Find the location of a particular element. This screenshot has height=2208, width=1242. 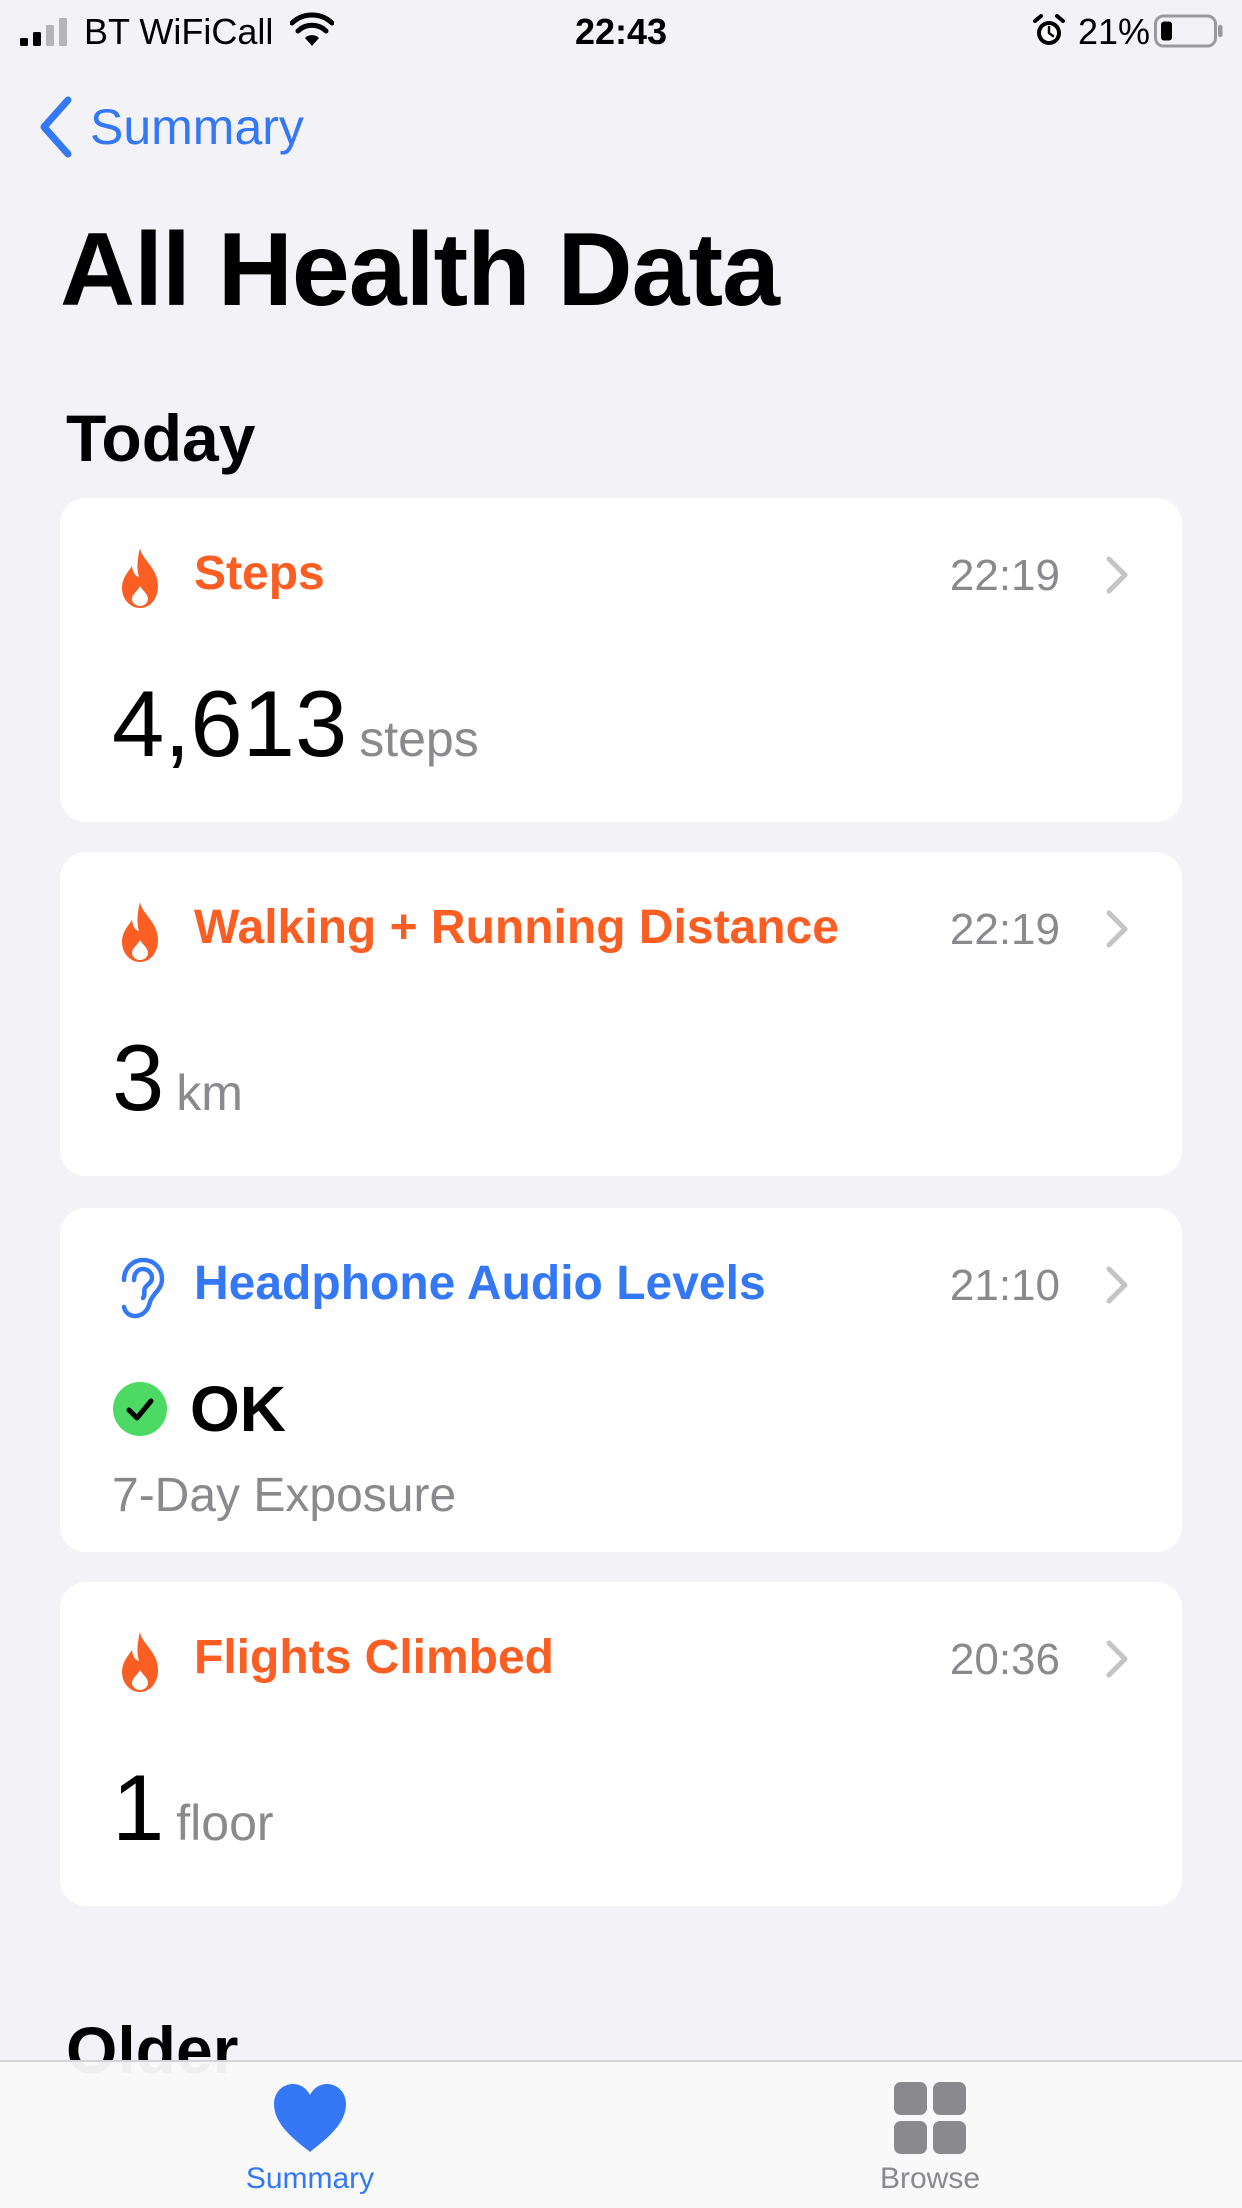

tab-browse: Browse is located at coordinates (930, 2142).